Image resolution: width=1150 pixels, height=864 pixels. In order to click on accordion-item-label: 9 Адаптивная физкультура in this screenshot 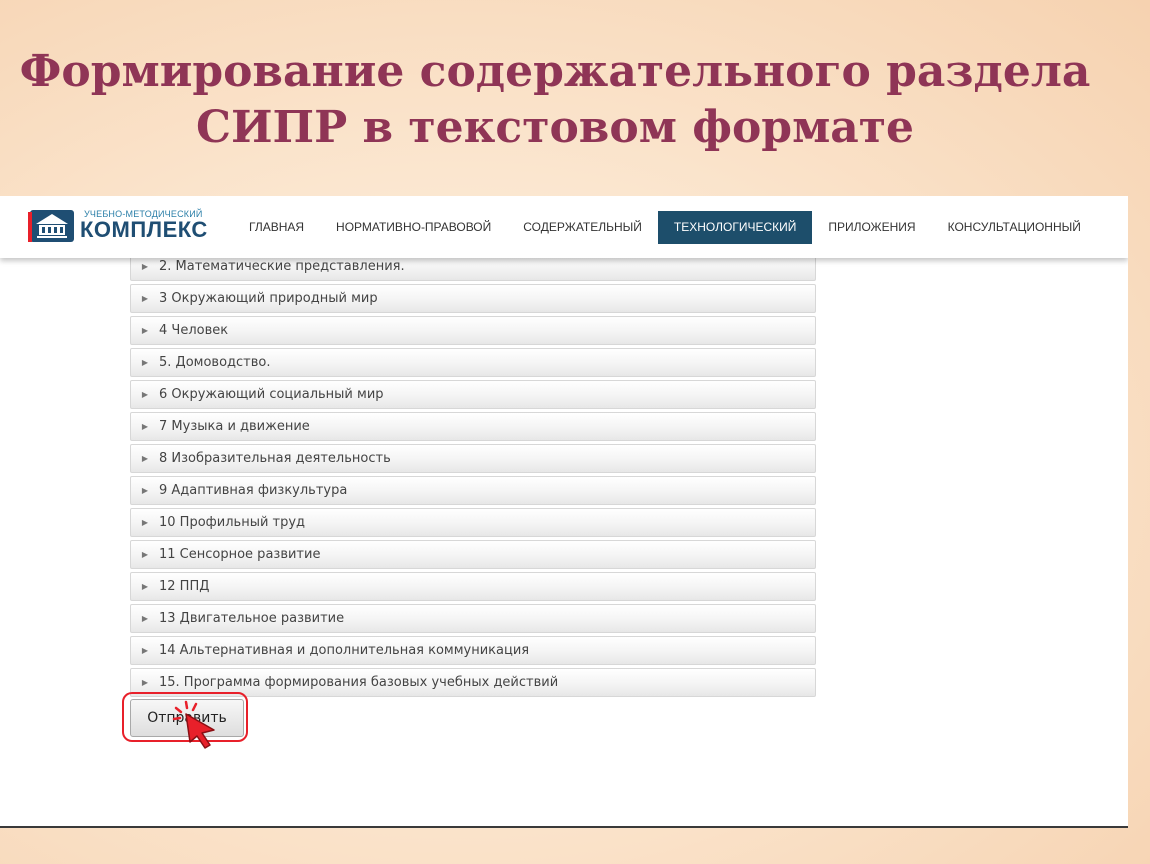, I will do `click(253, 490)`.